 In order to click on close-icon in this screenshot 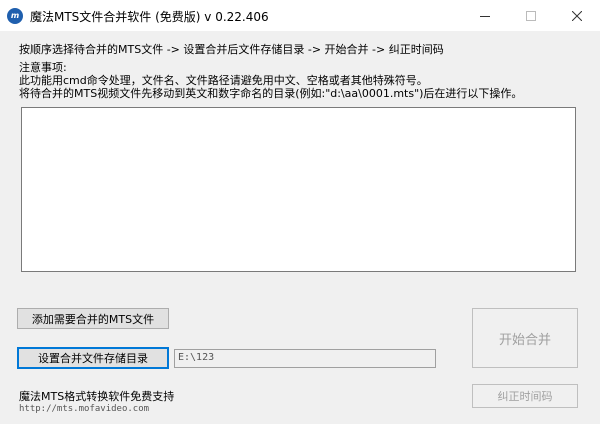, I will do `click(577, 15)`.